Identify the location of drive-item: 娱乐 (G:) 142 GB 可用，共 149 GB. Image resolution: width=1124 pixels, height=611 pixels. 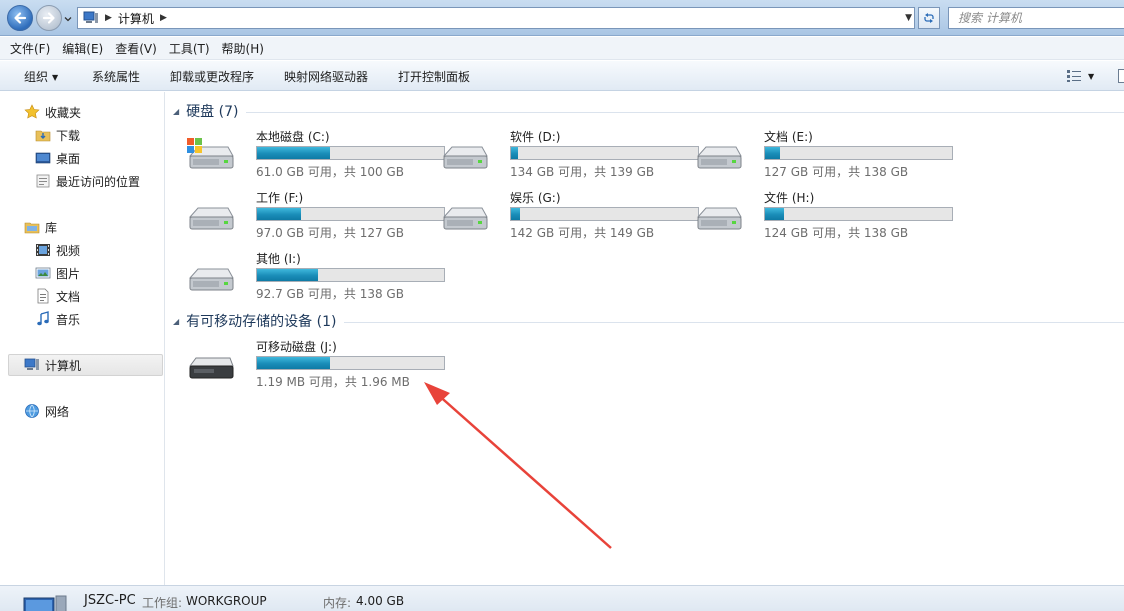
(569, 217).